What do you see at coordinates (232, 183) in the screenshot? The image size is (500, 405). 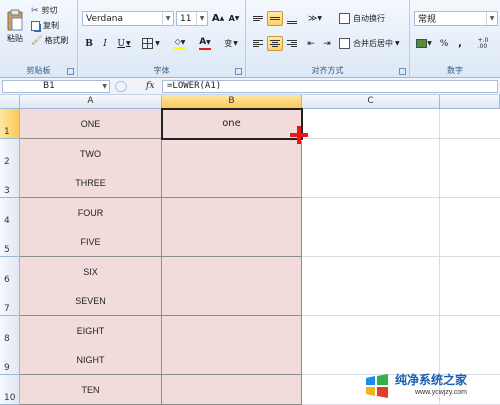 I see `cell-b3` at bounding box center [232, 183].